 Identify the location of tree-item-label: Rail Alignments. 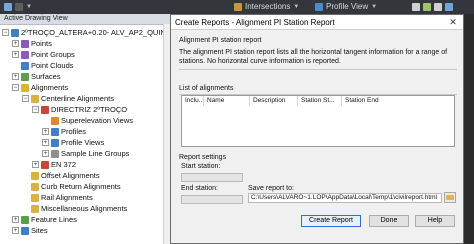
(67, 197).